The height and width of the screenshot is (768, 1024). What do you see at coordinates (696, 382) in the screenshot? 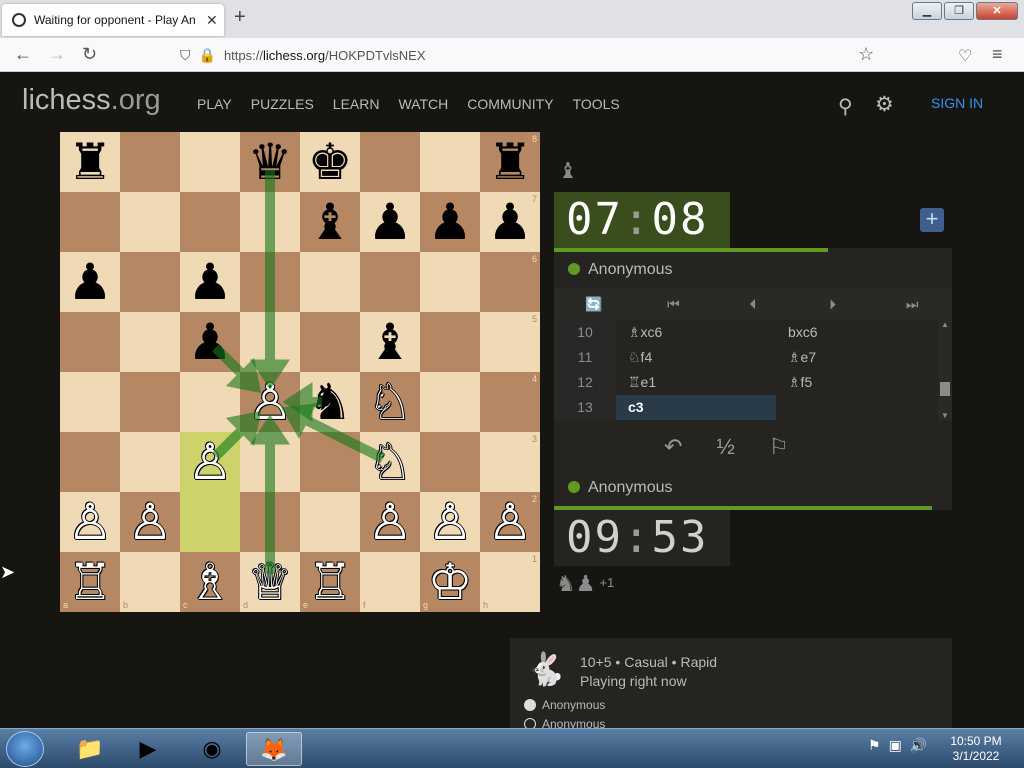
I see `white-move: ♖e1` at bounding box center [696, 382].